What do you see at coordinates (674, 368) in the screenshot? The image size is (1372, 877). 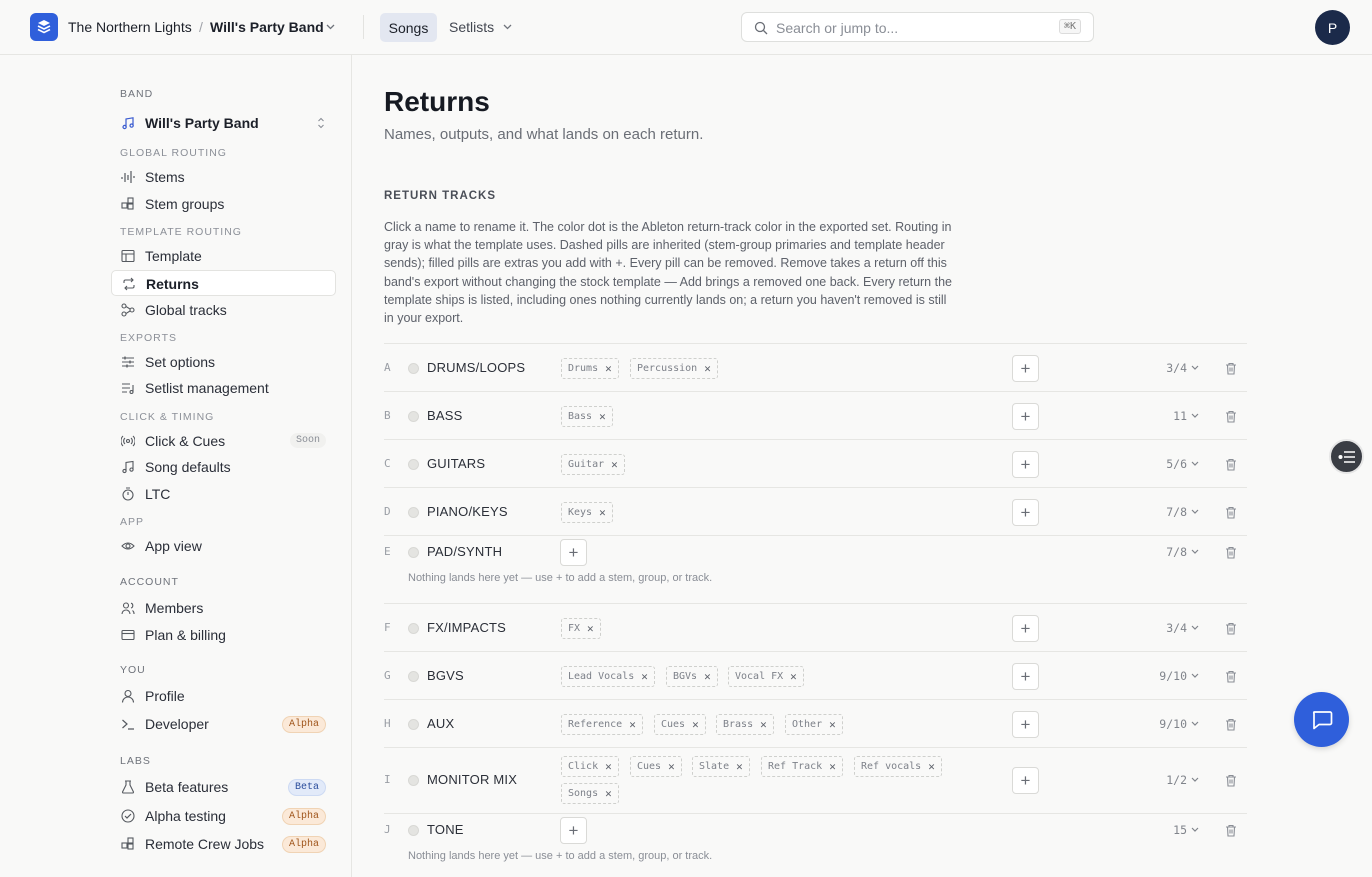 I see `routing-pill: Percussion ✕` at bounding box center [674, 368].